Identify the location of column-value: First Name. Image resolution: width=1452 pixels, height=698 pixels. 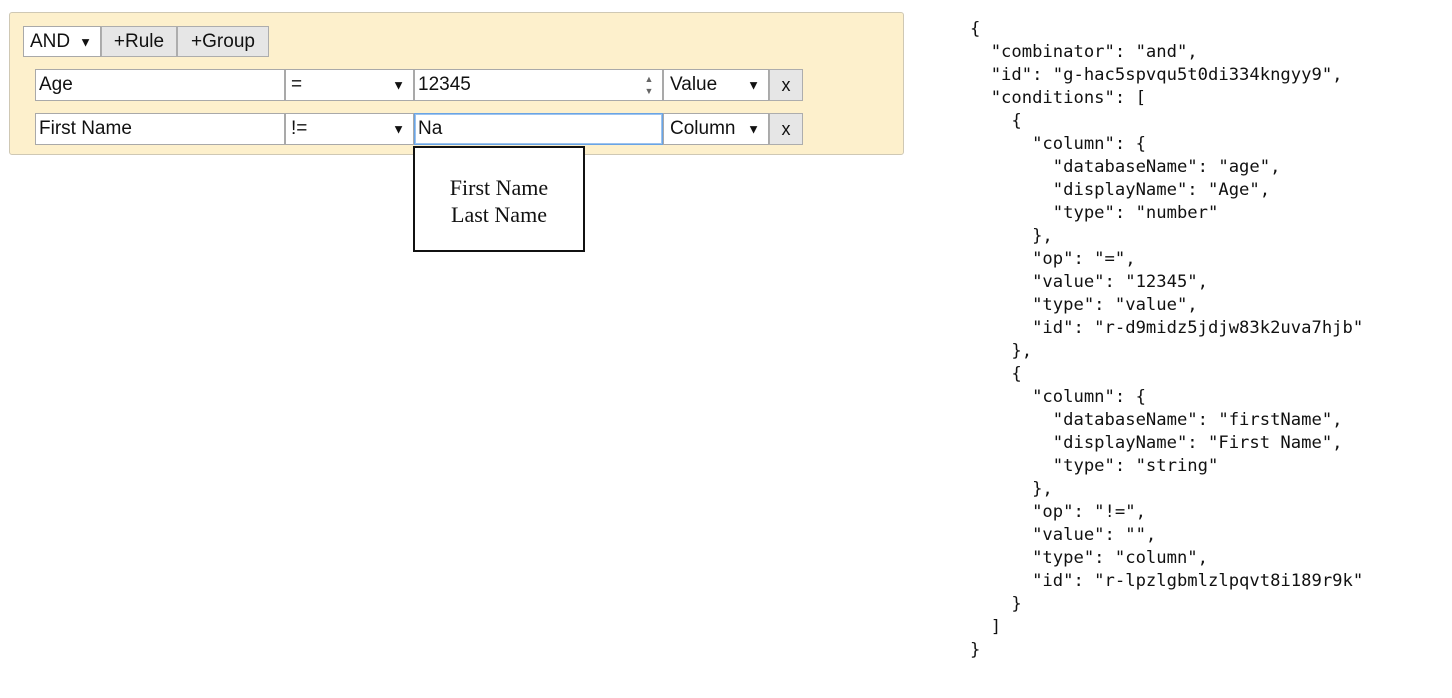
(85, 128).